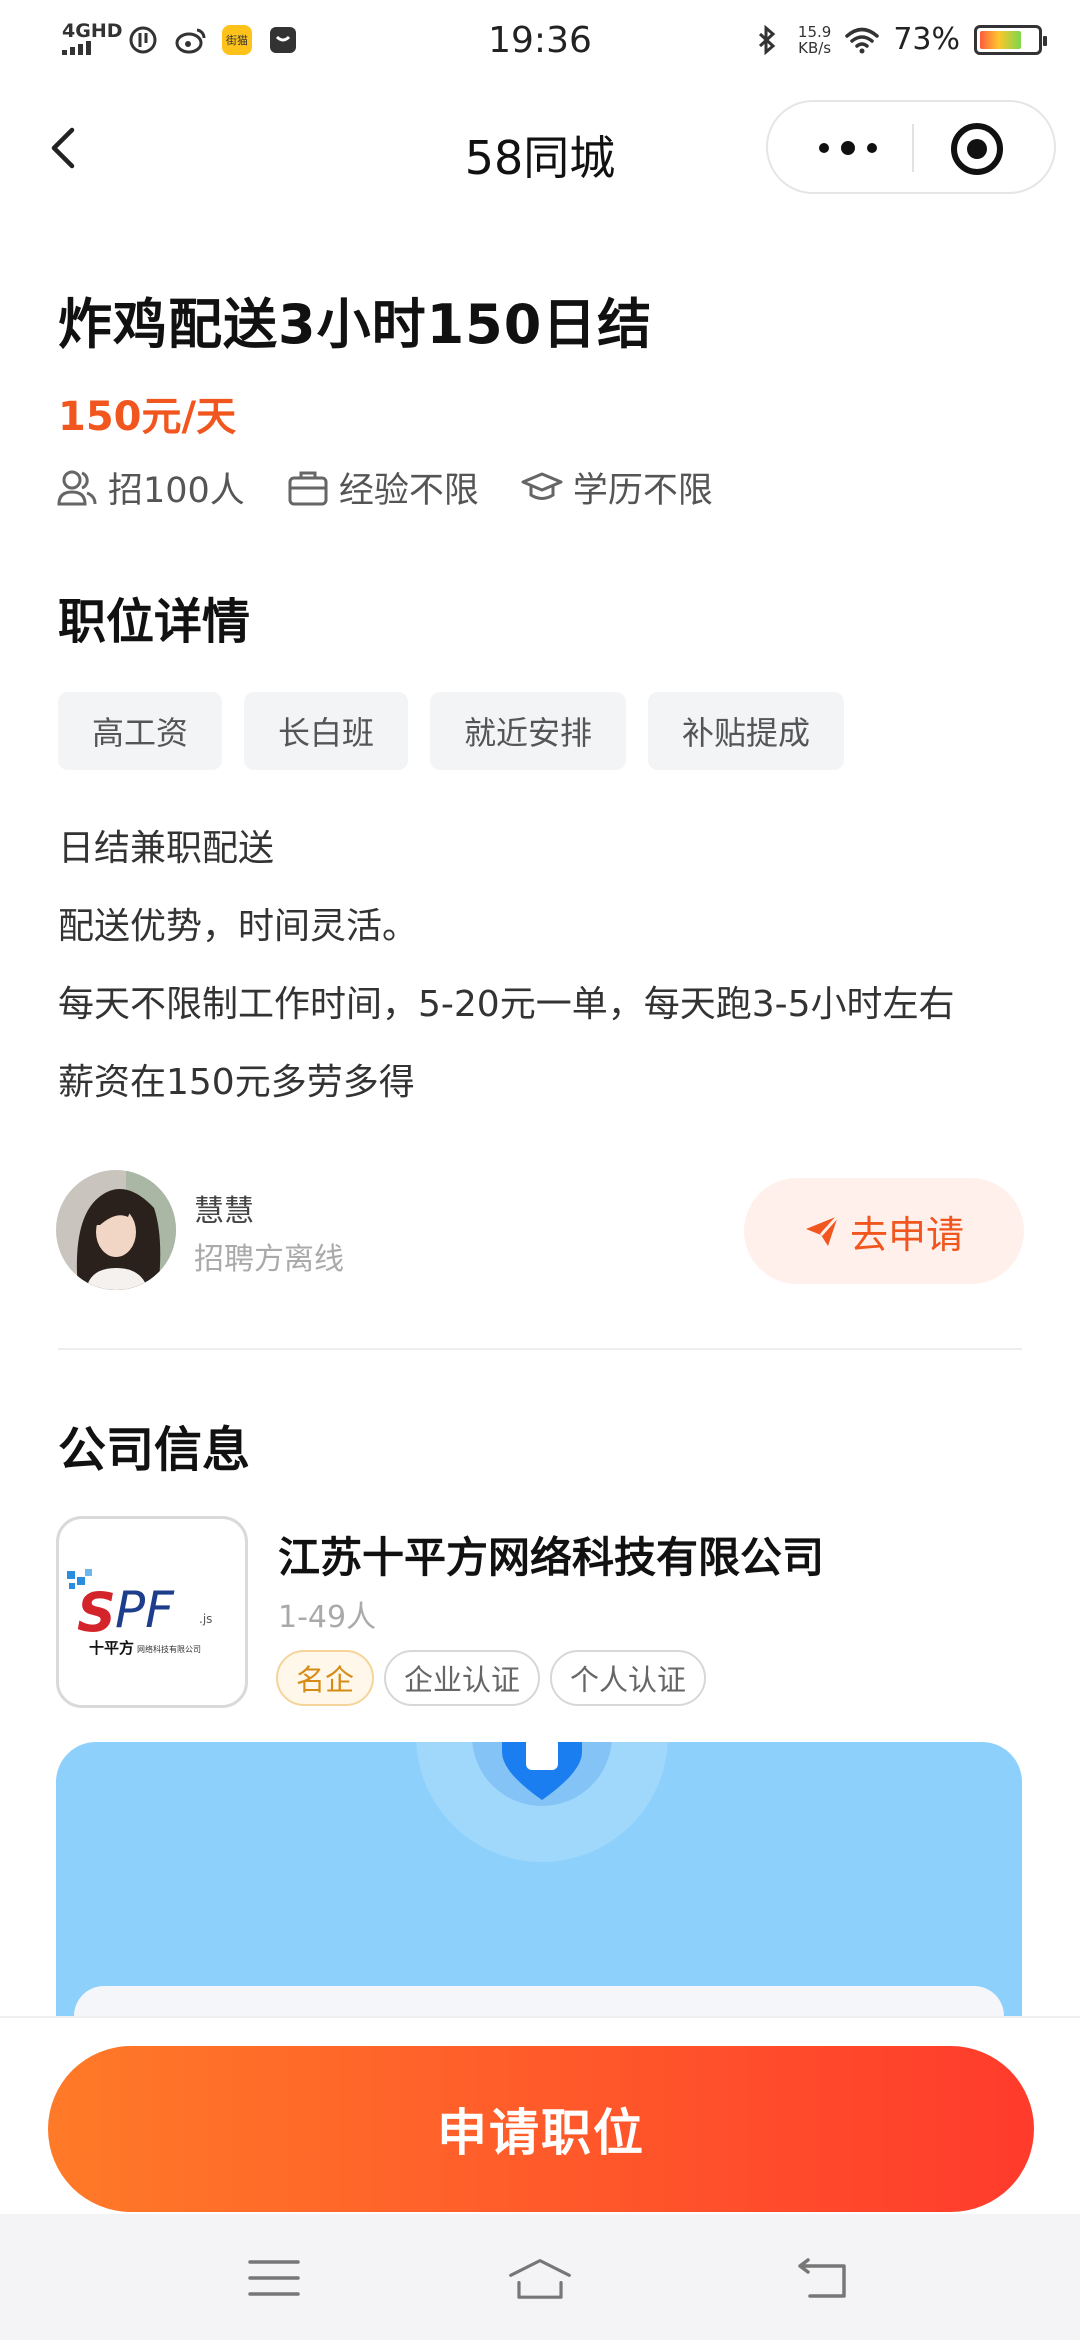 The height and width of the screenshot is (2340, 1080). I want to click on bluetooth-icon, so click(767, 40).